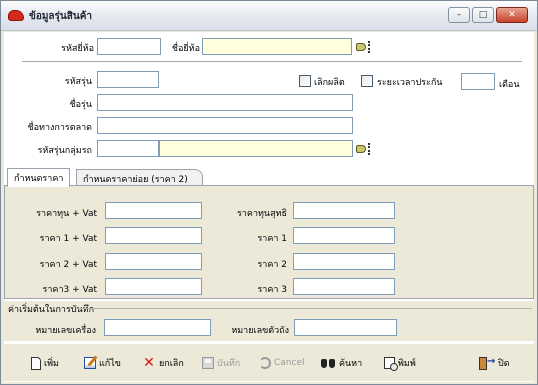 Image resolution: width=538 pixels, height=385 pixels. Describe the element at coordinates (344, 235) in the screenshot. I see `price1-input` at that location.